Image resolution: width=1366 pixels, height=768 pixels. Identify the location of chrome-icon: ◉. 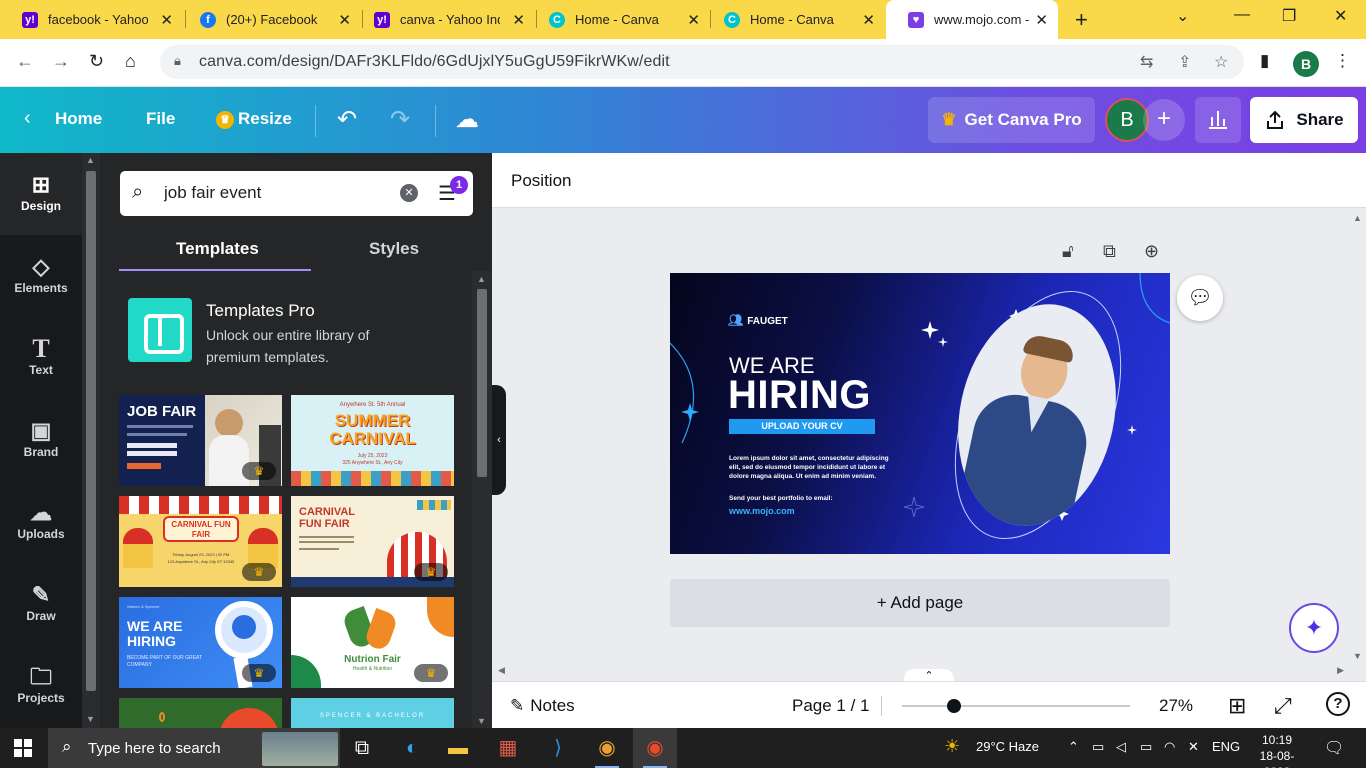
(607, 748).